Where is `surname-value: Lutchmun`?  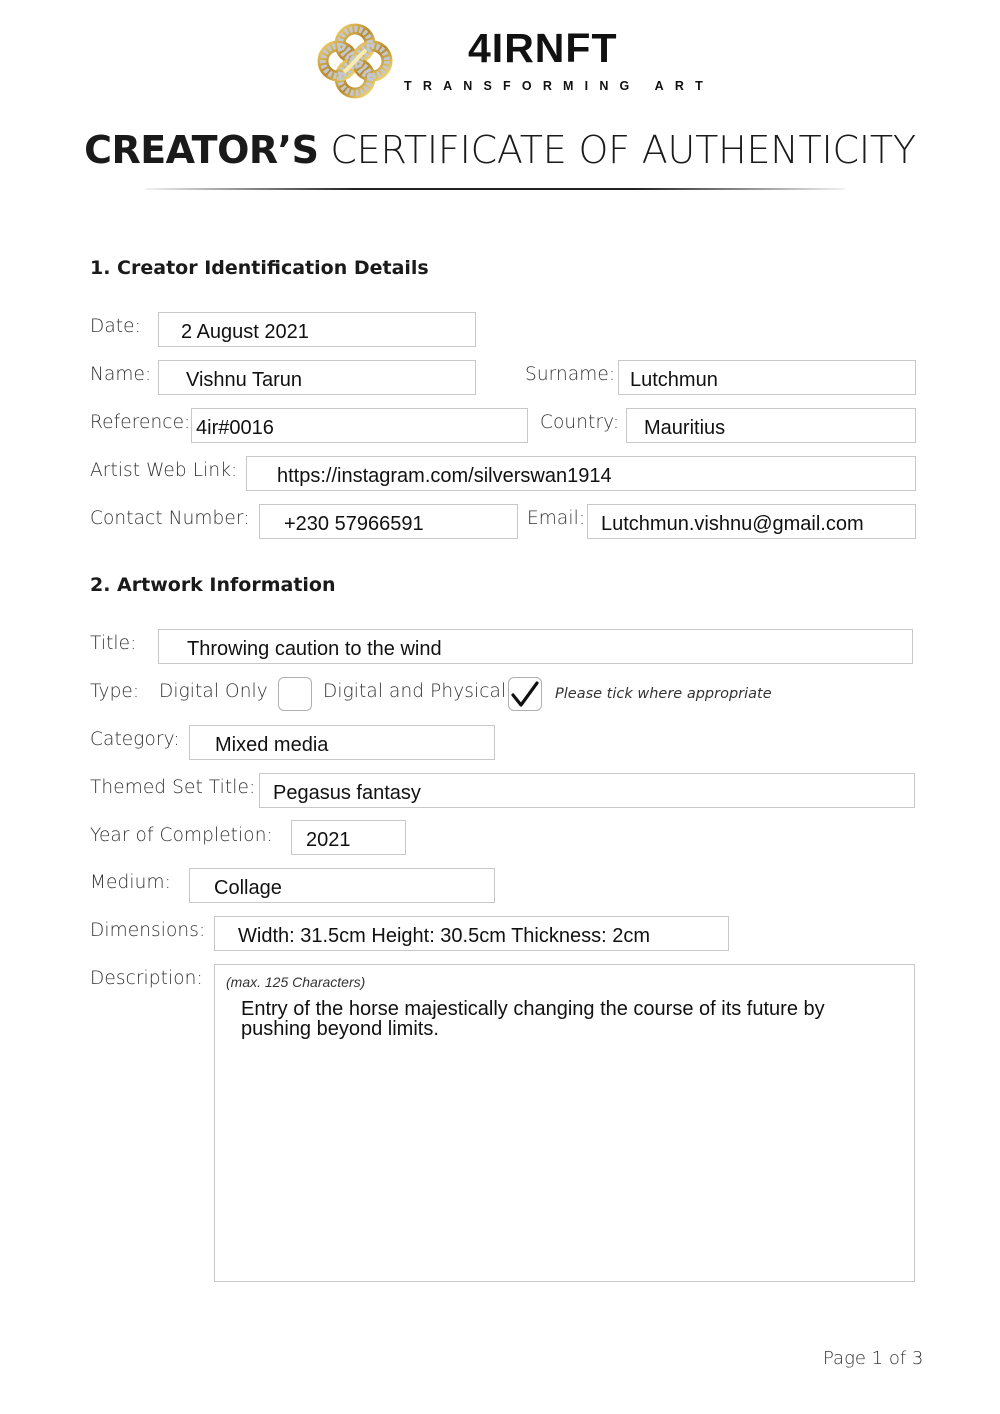
surname-value: Lutchmun is located at coordinates (674, 380).